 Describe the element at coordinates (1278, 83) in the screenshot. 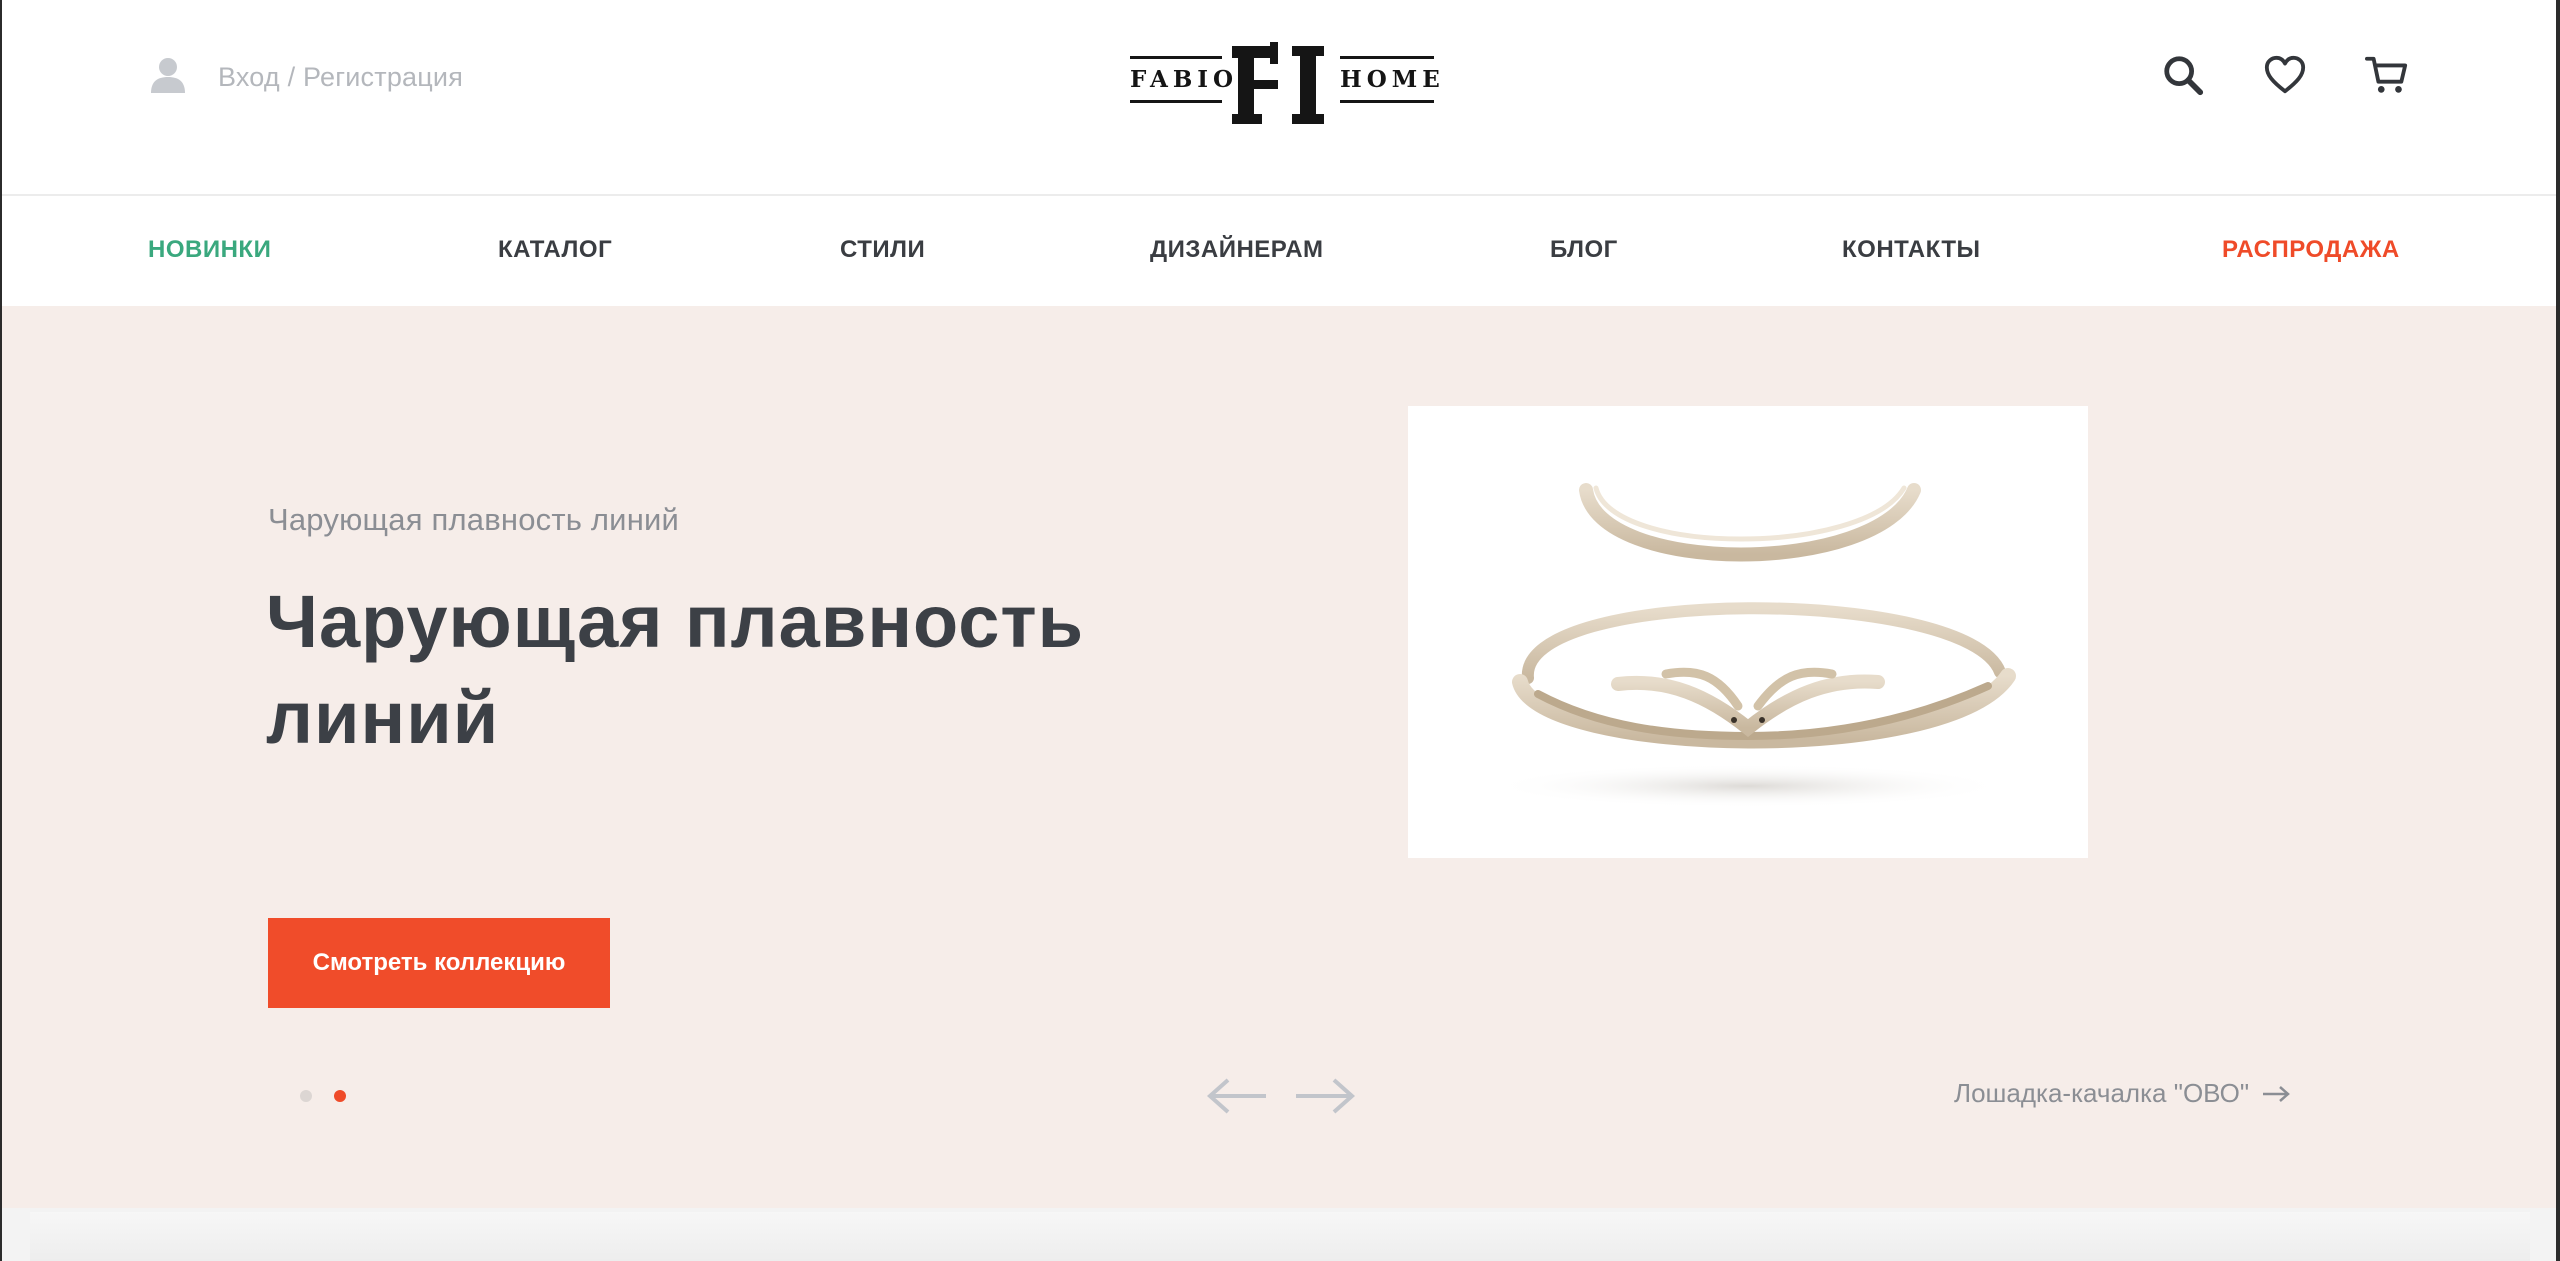

I see `logo-monogram-icon` at that location.